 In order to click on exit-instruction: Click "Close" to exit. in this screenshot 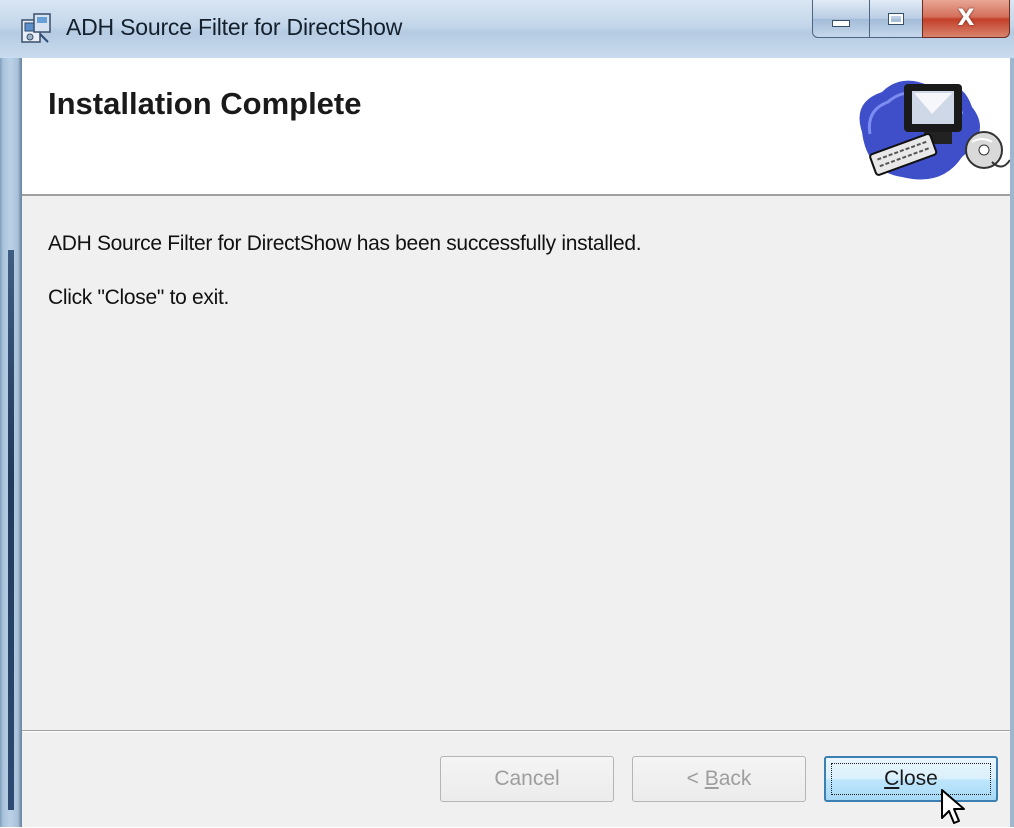, I will do `click(139, 297)`.